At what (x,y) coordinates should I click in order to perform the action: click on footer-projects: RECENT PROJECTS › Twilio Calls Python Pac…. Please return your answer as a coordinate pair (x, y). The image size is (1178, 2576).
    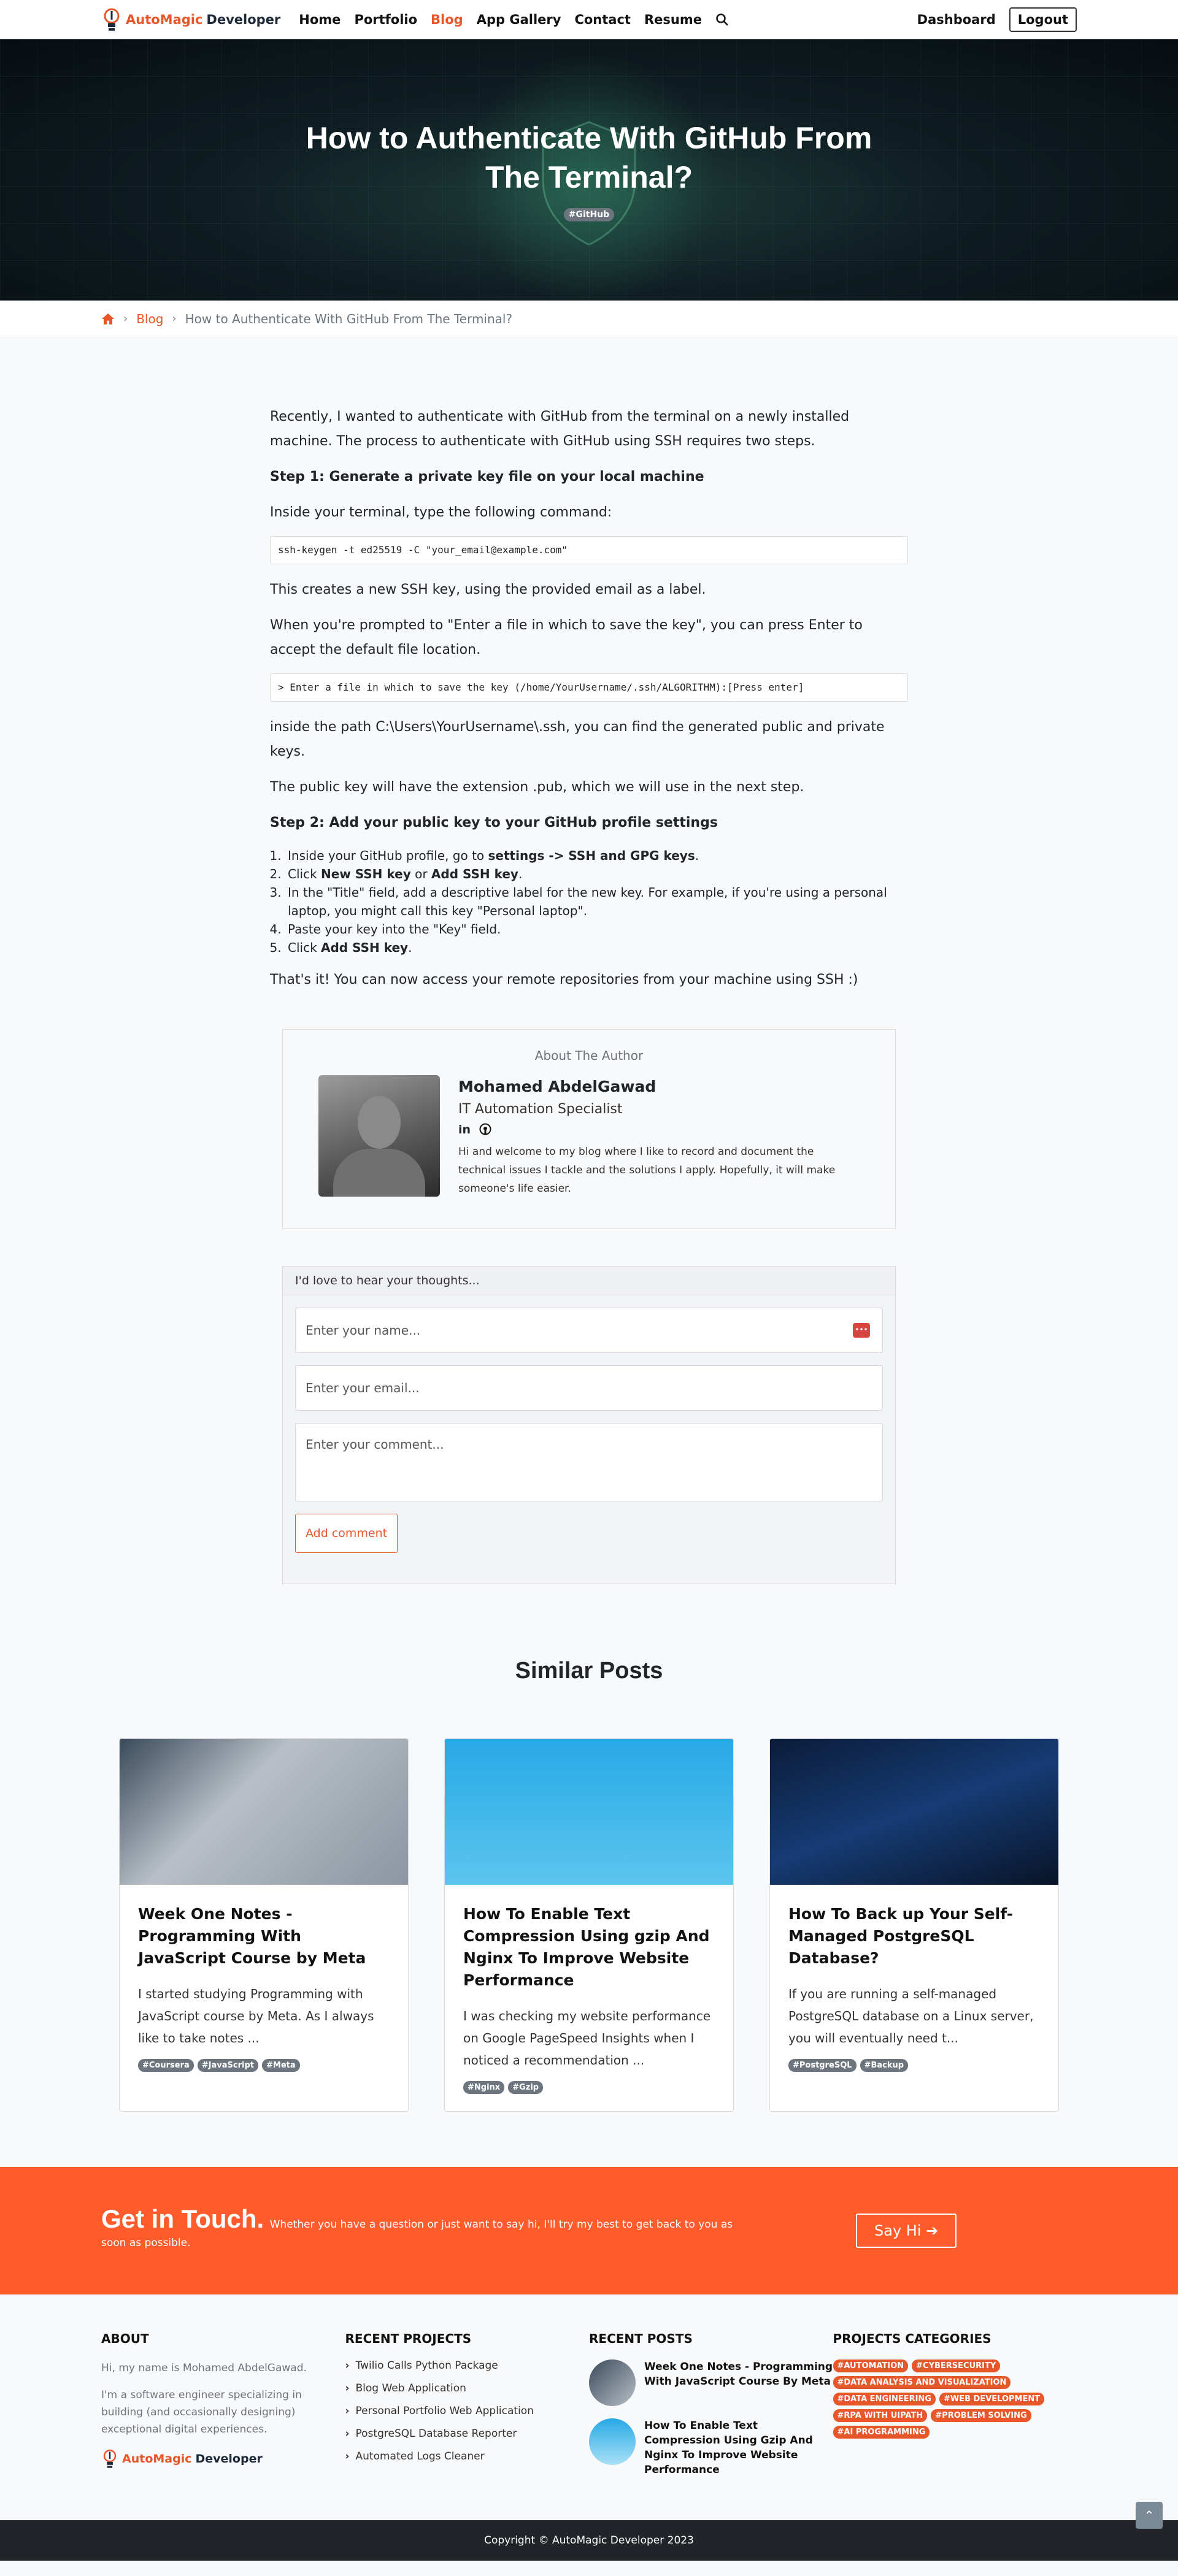
    Looking at the image, I should click on (468, 2410).